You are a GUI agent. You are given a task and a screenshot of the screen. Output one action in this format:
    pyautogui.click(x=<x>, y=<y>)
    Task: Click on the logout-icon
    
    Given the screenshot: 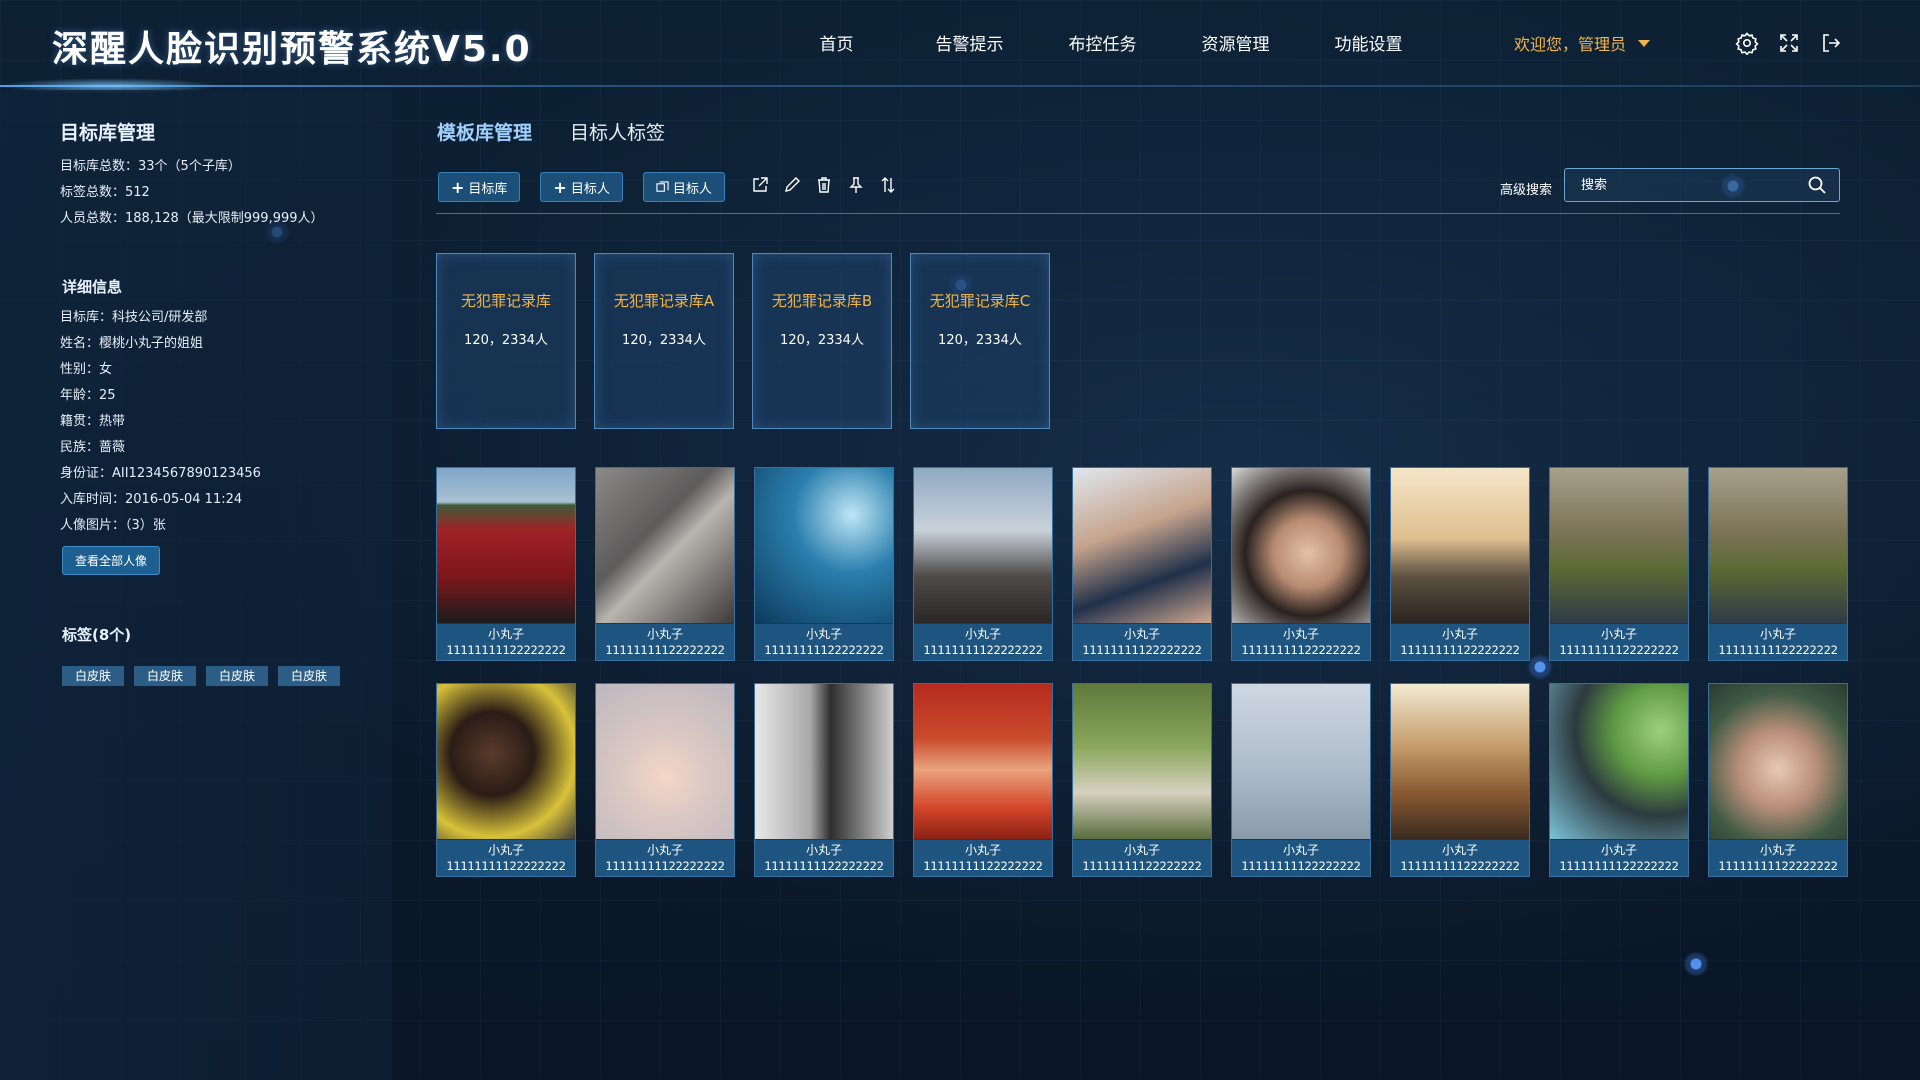 What is the action you would take?
    pyautogui.click(x=1831, y=45)
    